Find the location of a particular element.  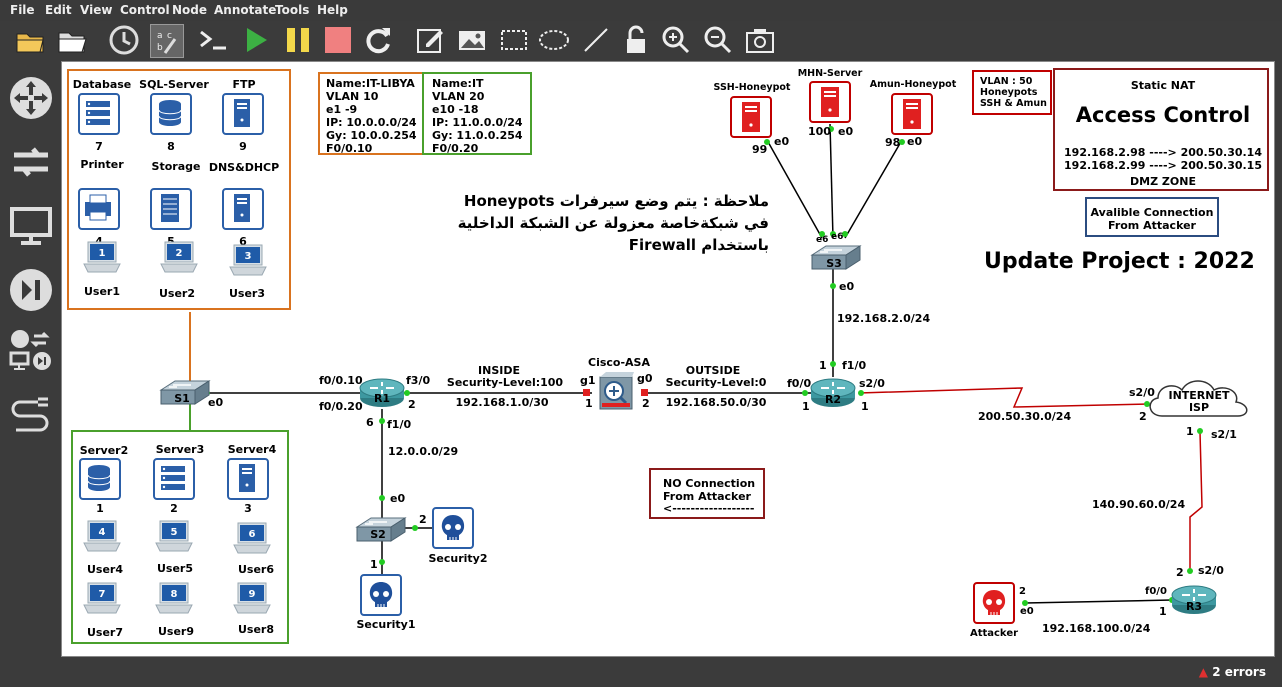

lock-icon is located at coordinates (636, 40).